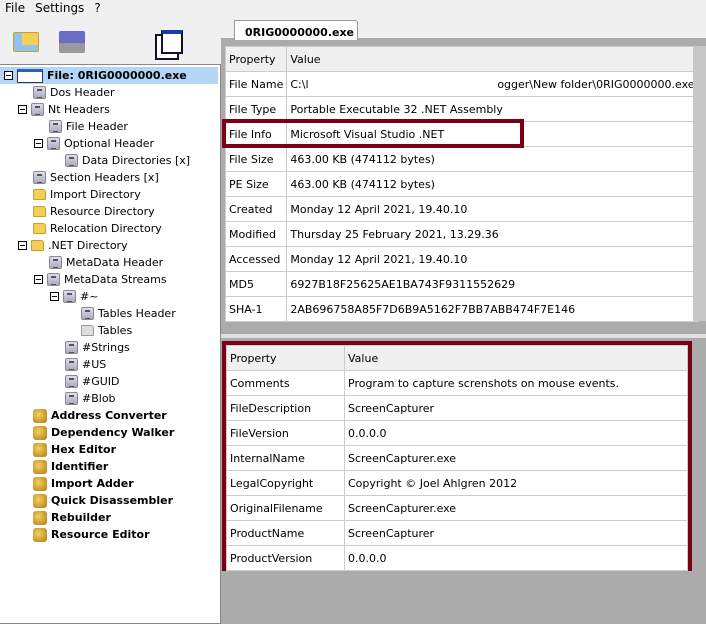 The width and height of the screenshot is (706, 624). Describe the element at coordinates (127, 160) in the screenshot. I see `tree-item: Data Directories [x]` at that location.